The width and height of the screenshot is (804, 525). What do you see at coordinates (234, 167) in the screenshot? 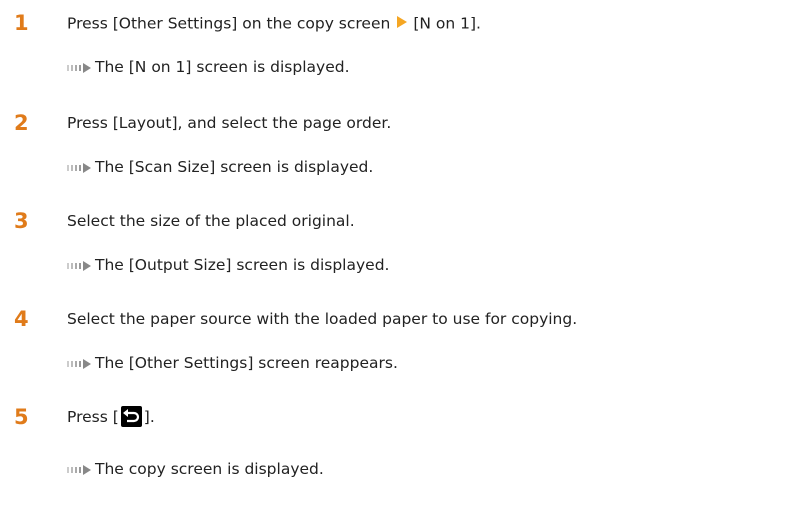
I see `step-result-text: The [Scan Size] screen is displayed.` at bounding box center [234, 167].